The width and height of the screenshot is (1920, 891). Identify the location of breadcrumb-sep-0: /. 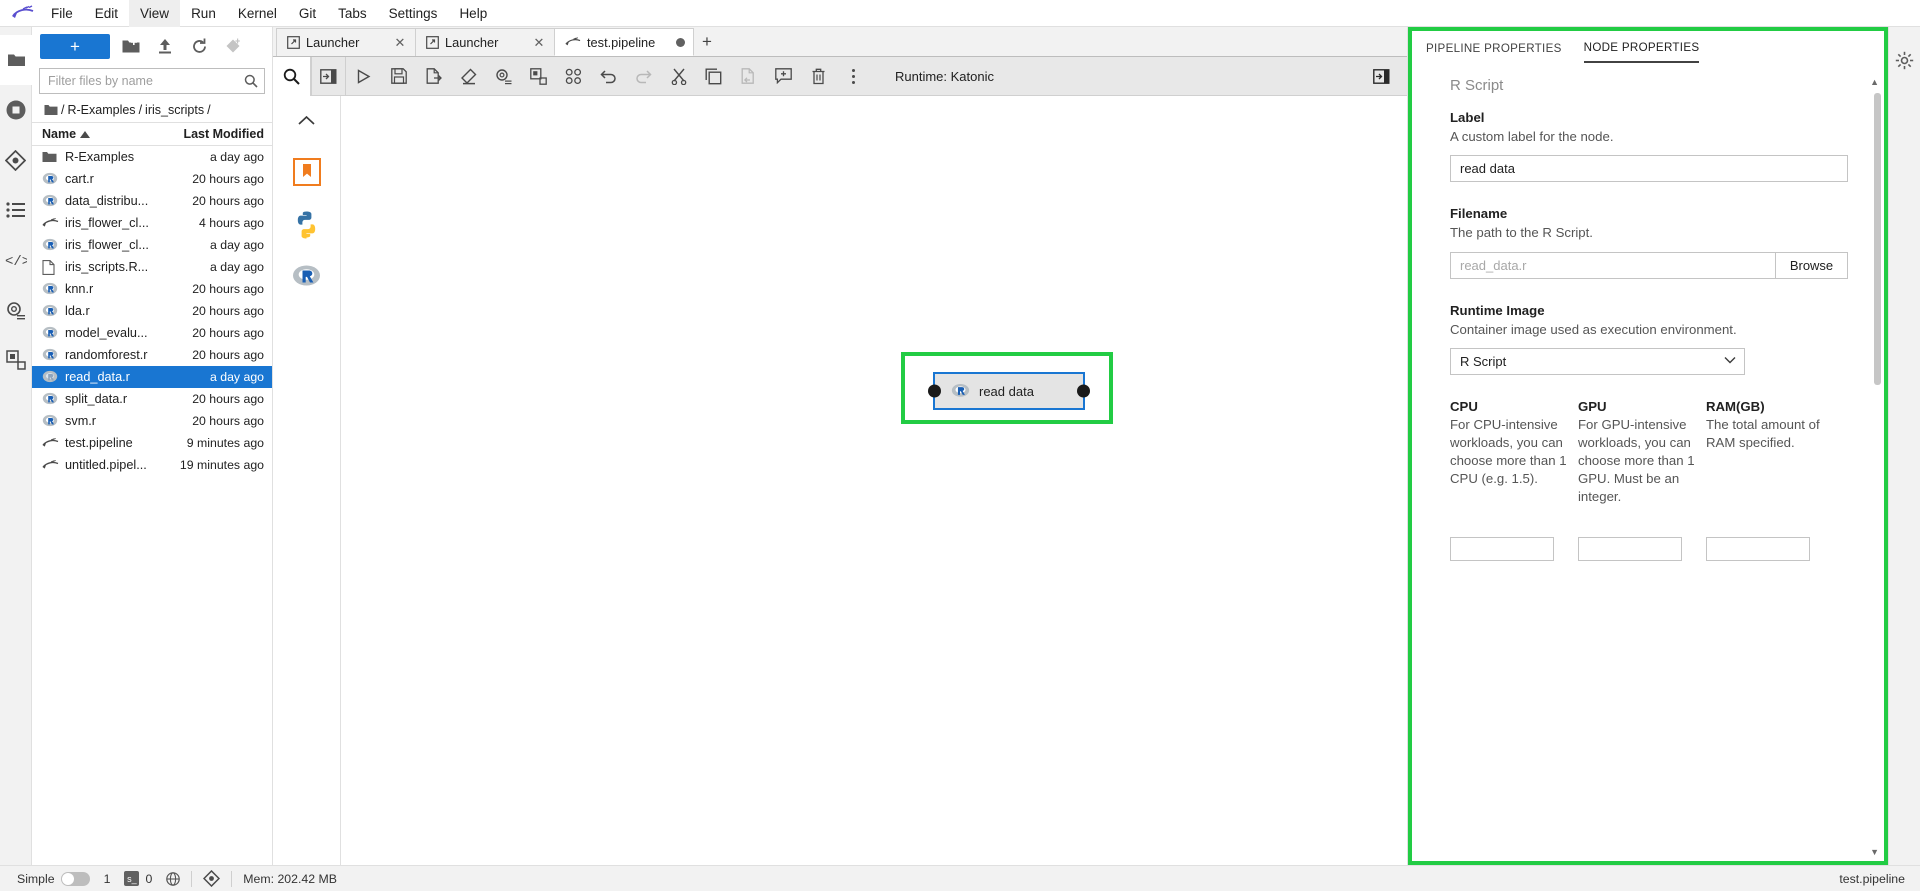
(62, 110).